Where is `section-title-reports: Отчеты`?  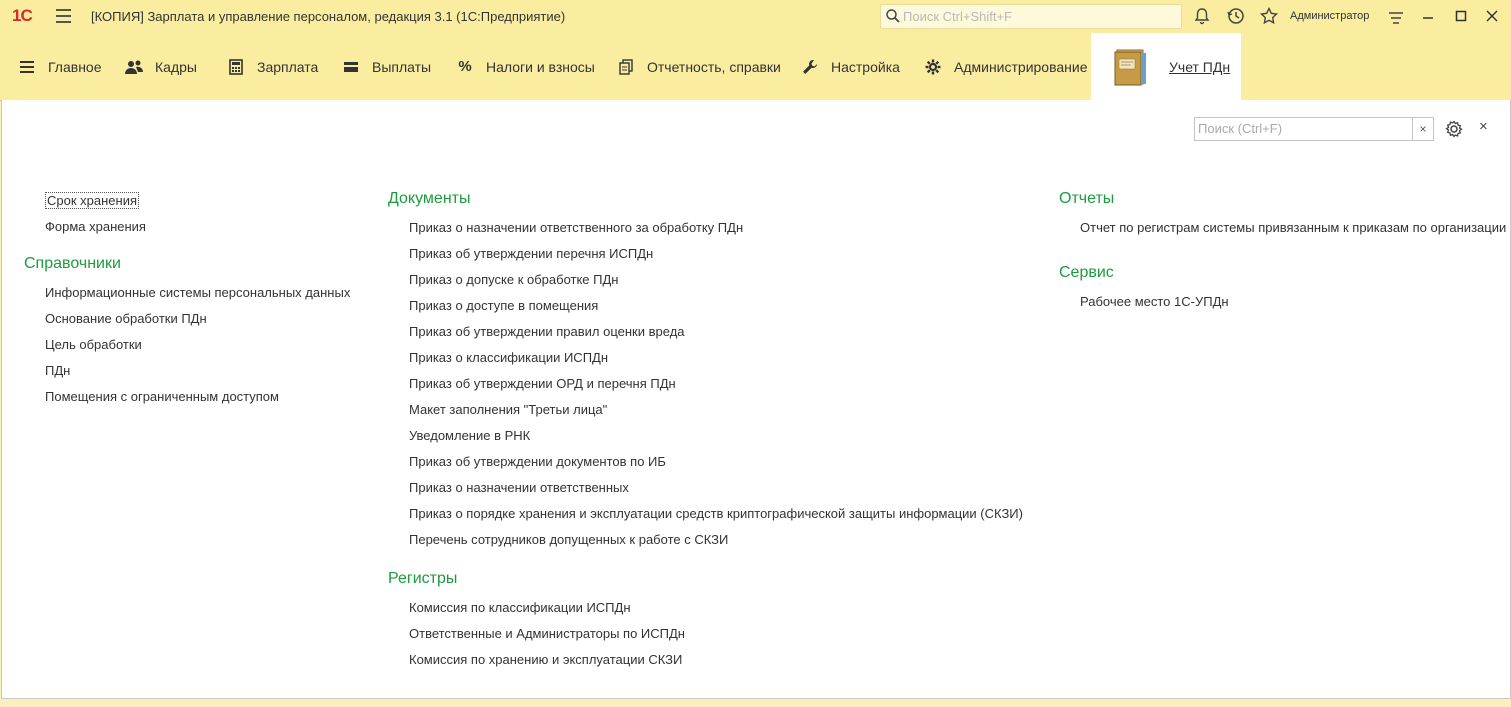 section-title-reports: Отчеты is located at coordinates (1087, 198).